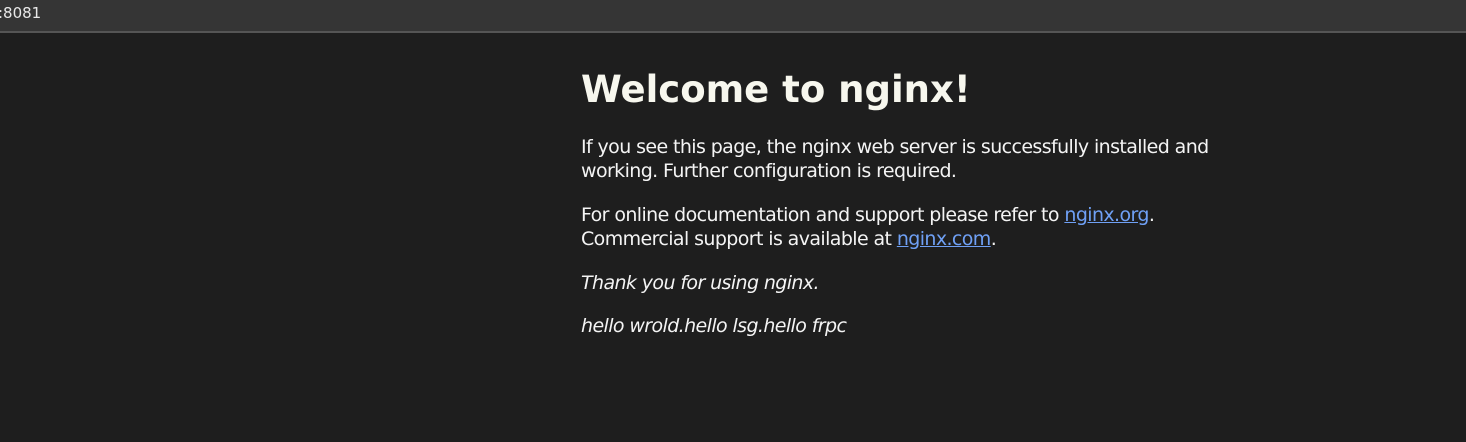 Image resolution: width=1466 pixels, height=442 pixels. I want to click on support-text-end: ., so click(993, 239).